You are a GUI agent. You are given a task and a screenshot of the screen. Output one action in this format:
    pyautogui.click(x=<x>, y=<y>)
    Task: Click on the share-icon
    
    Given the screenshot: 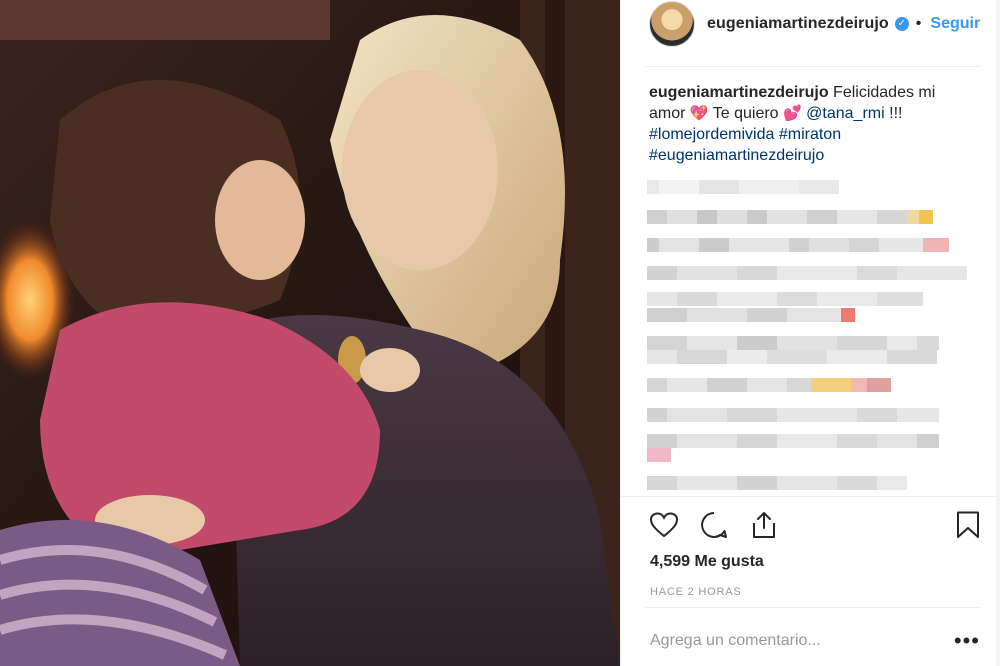 What is the action you would take?
    pyautogui.click(x=764, y=525)
    